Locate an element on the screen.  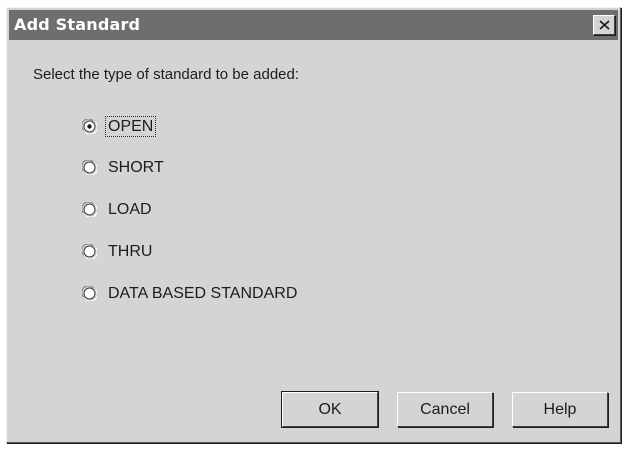
radio-label-data-based-standard: DATA BASED STANDARD is located at coordinates (202, 293).